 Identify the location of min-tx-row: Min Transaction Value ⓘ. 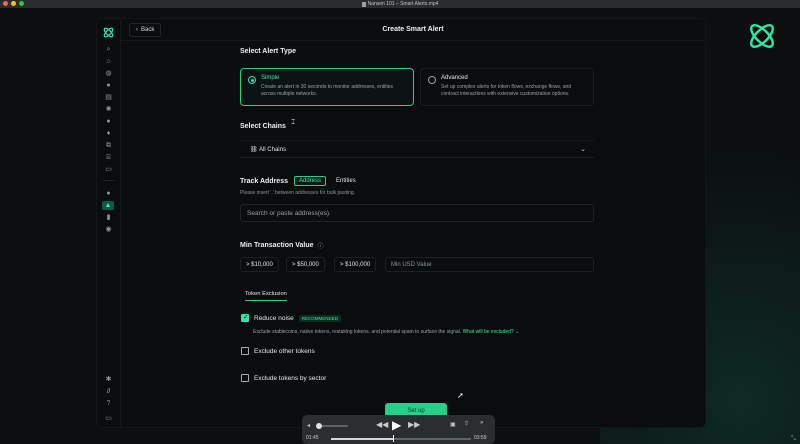
(282, 245).